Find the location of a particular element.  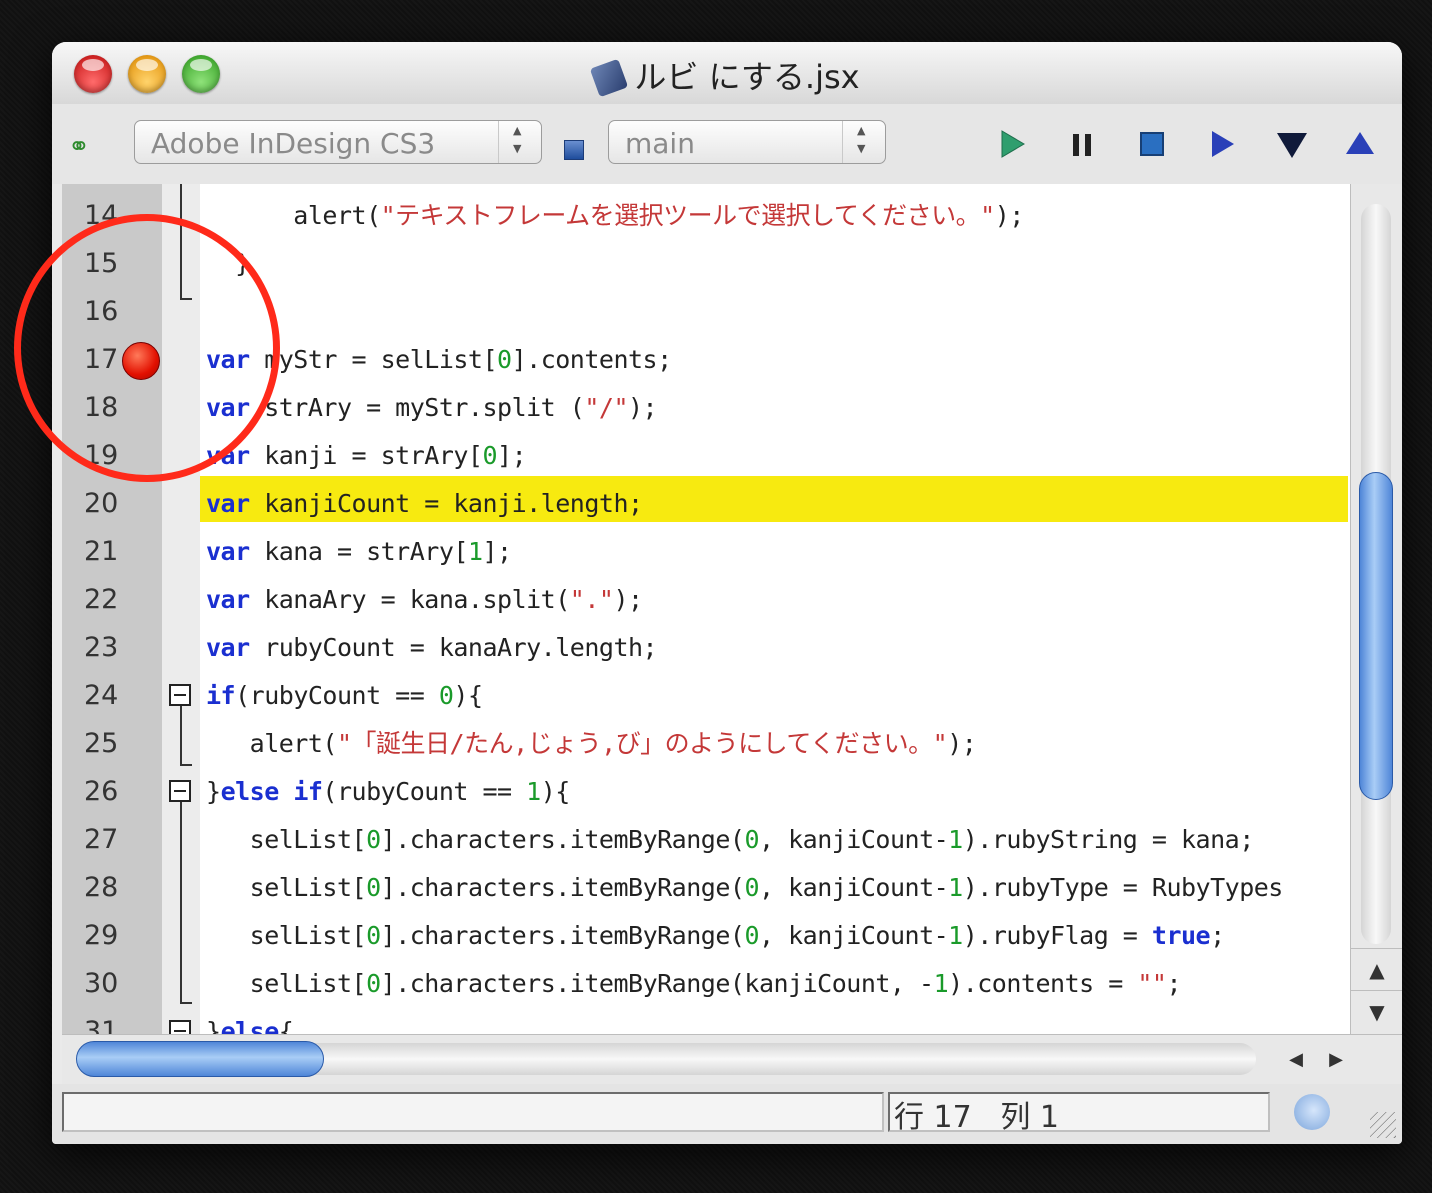

string-token: "/" is located at coordinates (606, 407).